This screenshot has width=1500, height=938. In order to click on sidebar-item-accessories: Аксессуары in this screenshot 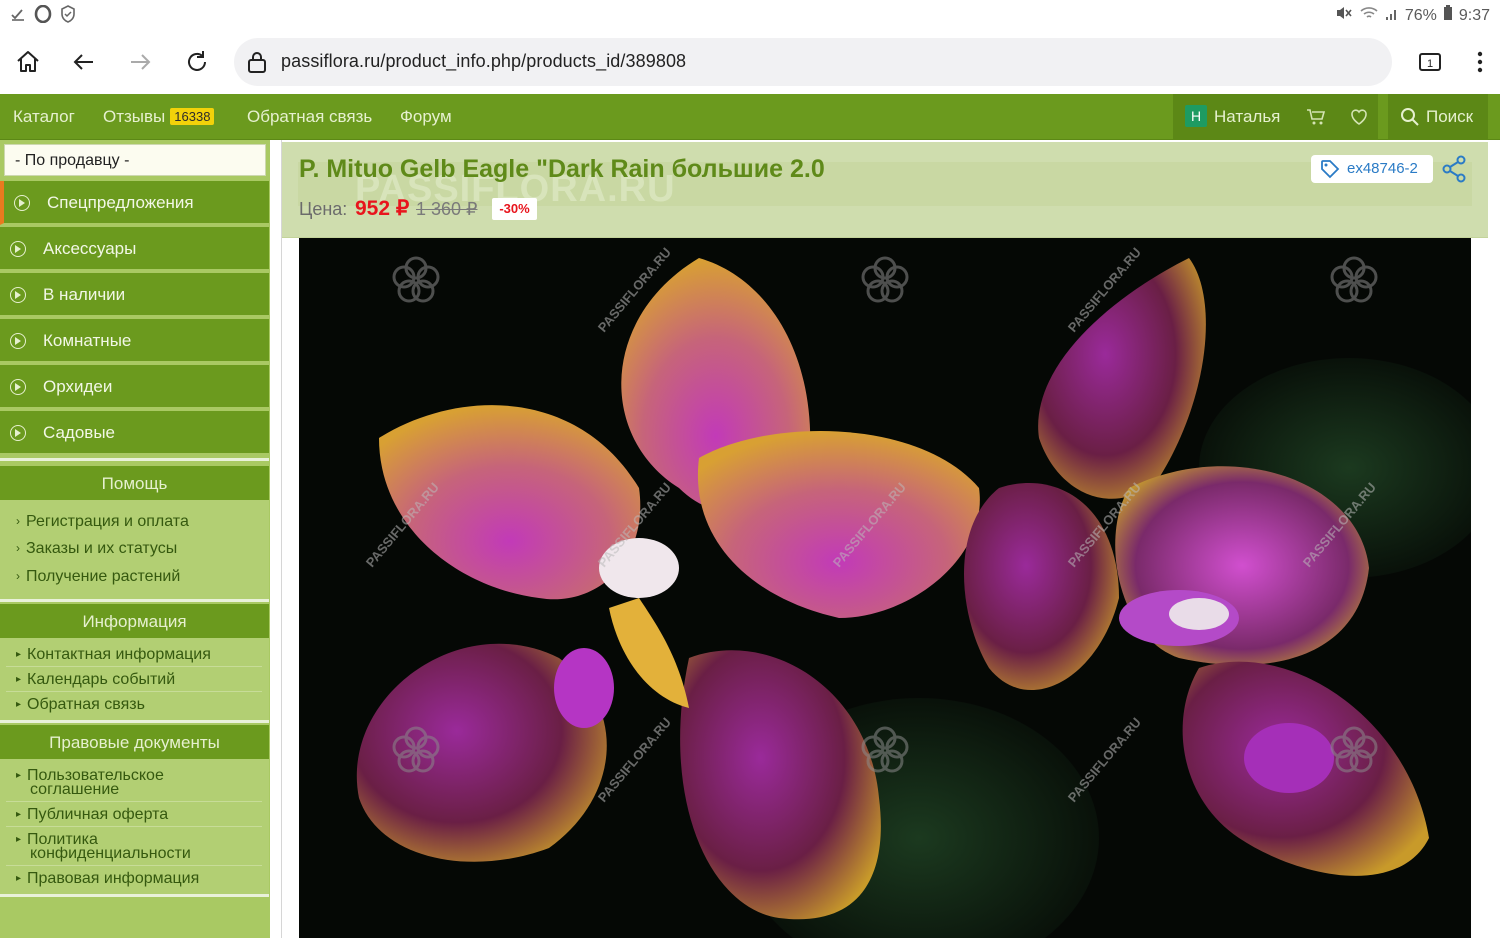, I will do `click(134, 249)`.